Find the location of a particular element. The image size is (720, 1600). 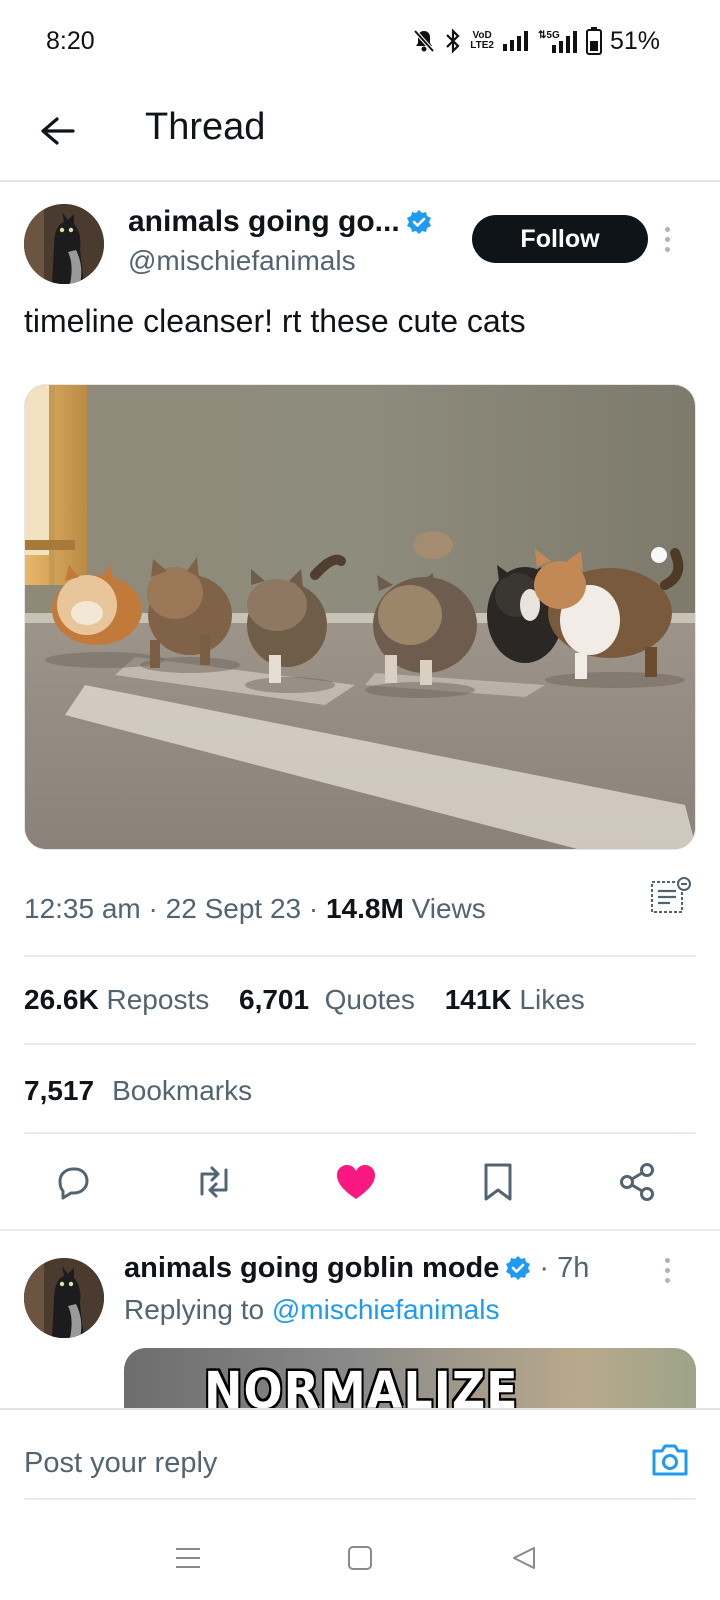

arrow-left-icon is located at coordinates (58, 131).